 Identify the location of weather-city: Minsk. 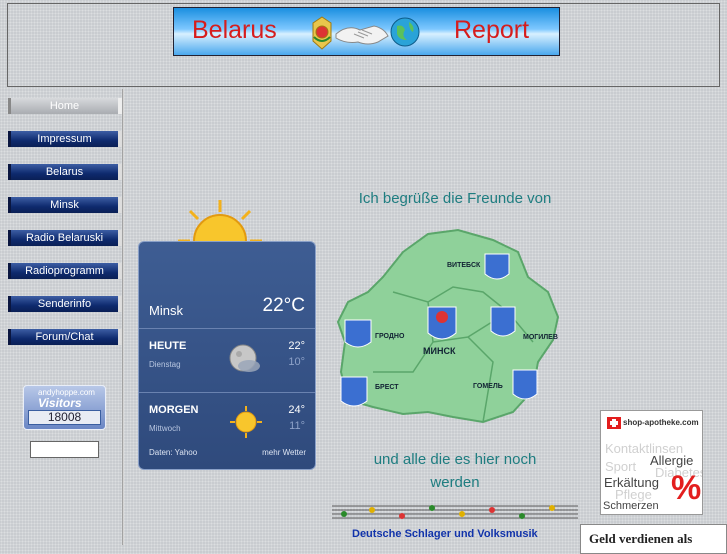
(166, 310).